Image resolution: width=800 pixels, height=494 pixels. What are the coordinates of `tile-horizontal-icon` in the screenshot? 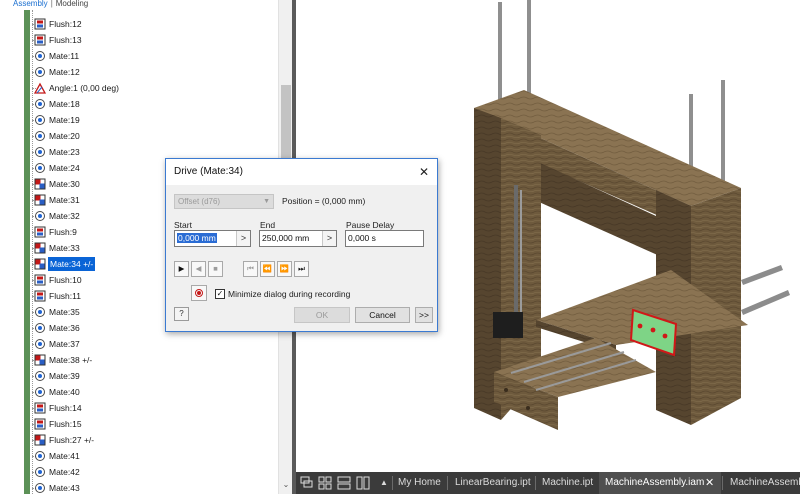 It's located at (344, 483).